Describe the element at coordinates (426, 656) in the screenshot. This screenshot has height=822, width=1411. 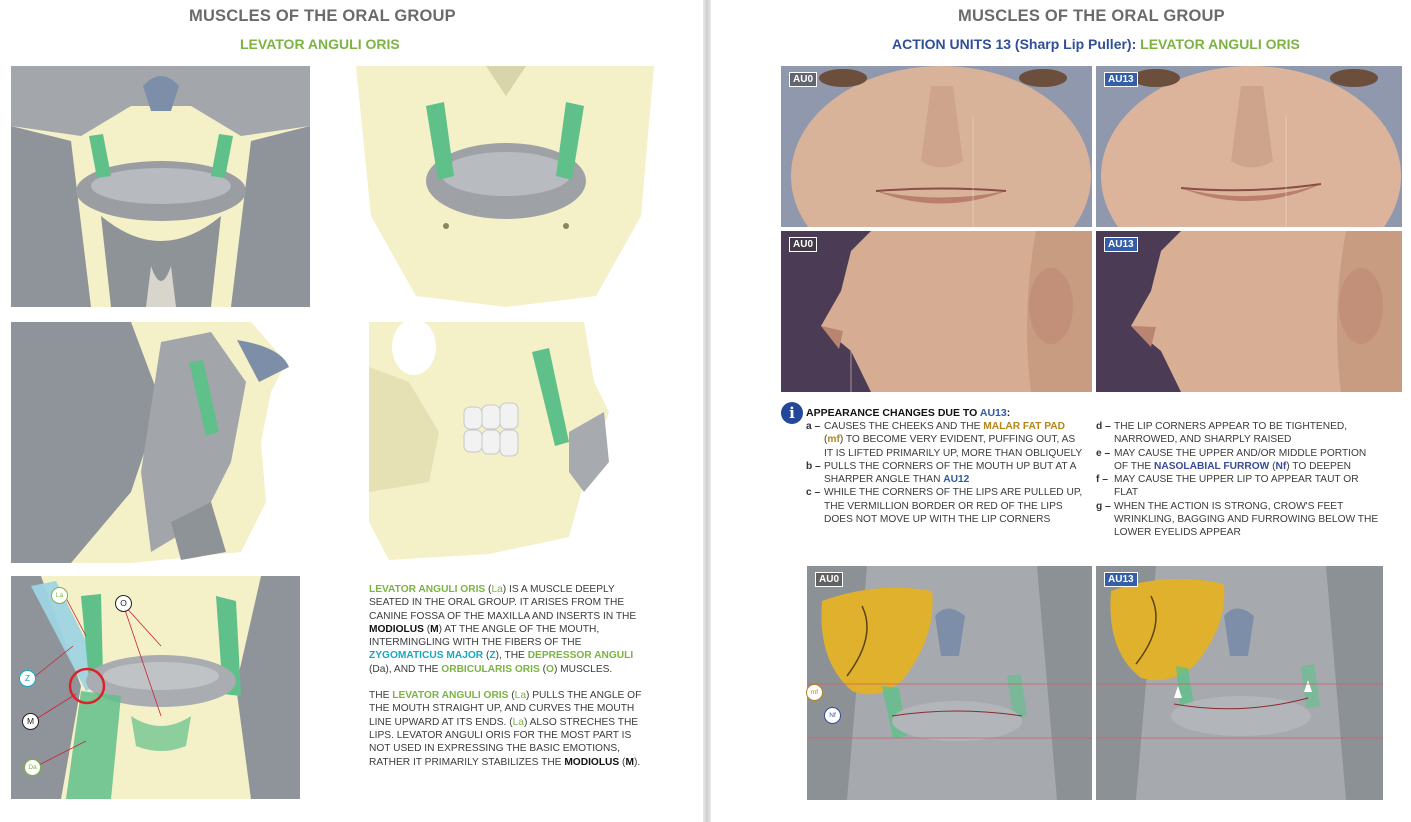
I see `text-run: ZYGOMATICUS MAJOR` at that location.